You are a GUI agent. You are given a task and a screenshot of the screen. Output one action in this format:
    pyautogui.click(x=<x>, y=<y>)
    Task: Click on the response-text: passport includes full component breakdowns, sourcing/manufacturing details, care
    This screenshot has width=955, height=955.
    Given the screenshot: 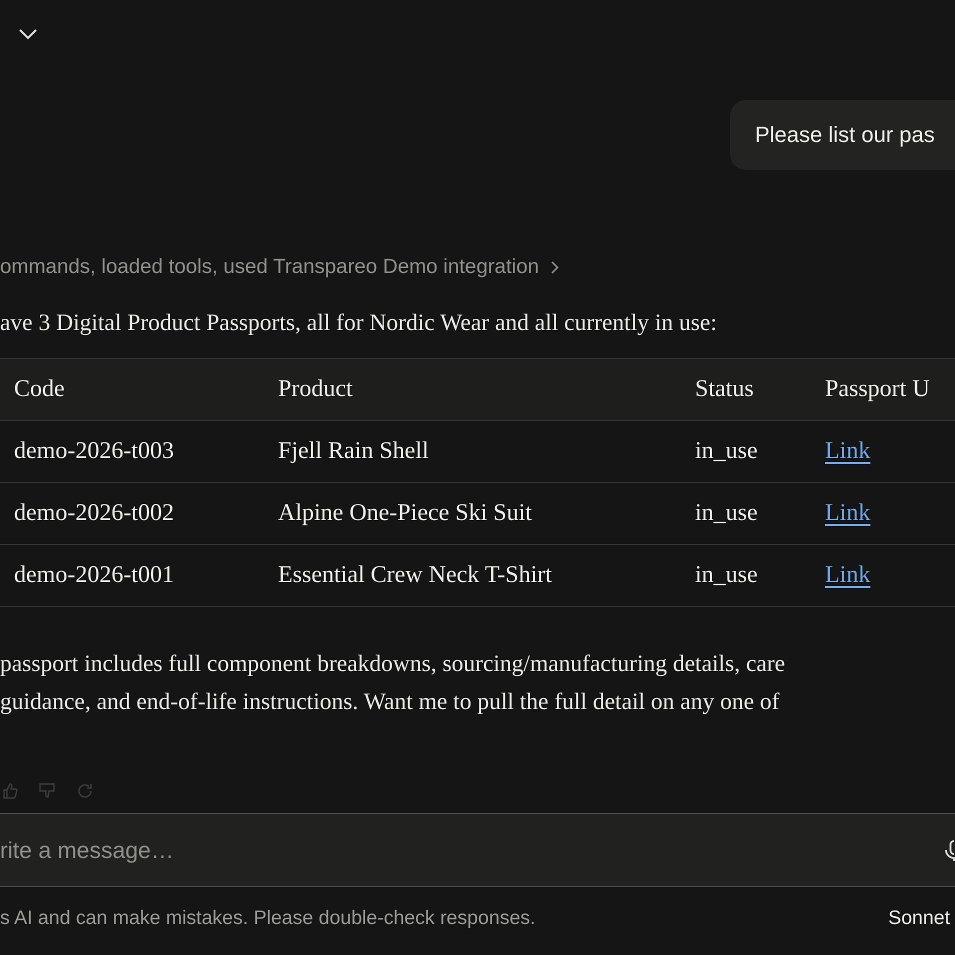 What is the action you would take?
    pyautogui.click(x=393, y=664)
    